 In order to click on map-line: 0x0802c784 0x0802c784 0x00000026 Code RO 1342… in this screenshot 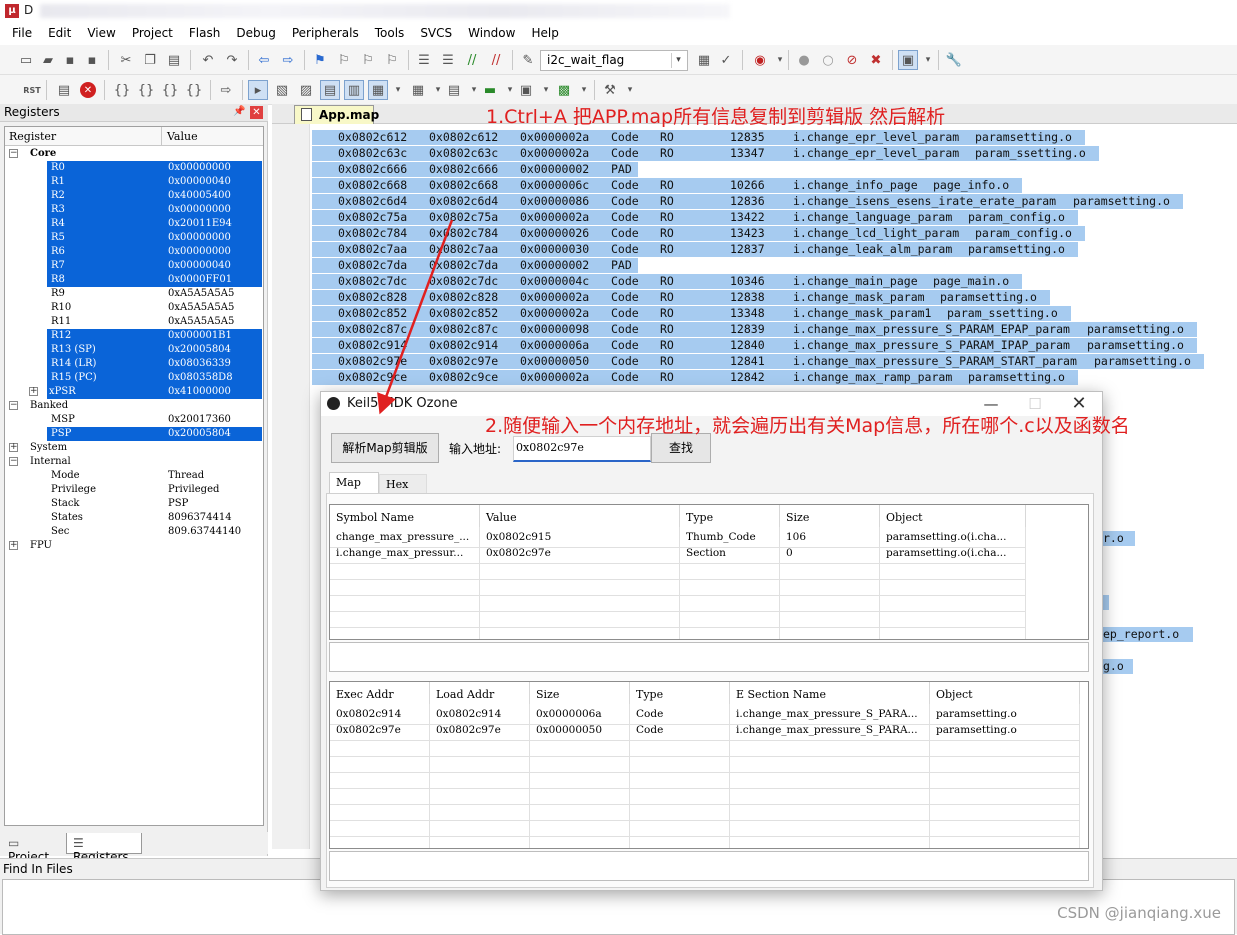, I will do `click(698, 233)`.